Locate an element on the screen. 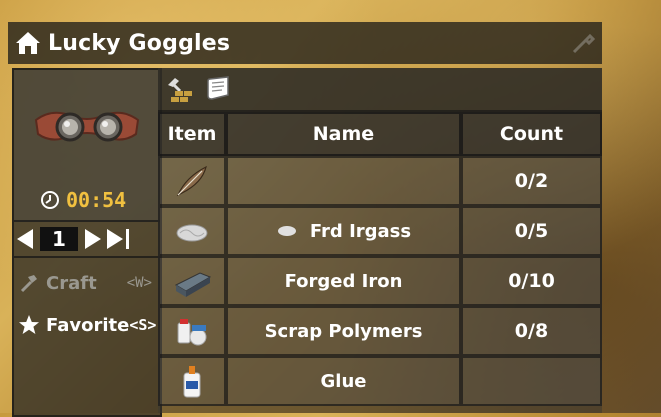 The image size is (661, 417). table-row: Frd Irgass 0/5 is located at coordinates (380, 231).